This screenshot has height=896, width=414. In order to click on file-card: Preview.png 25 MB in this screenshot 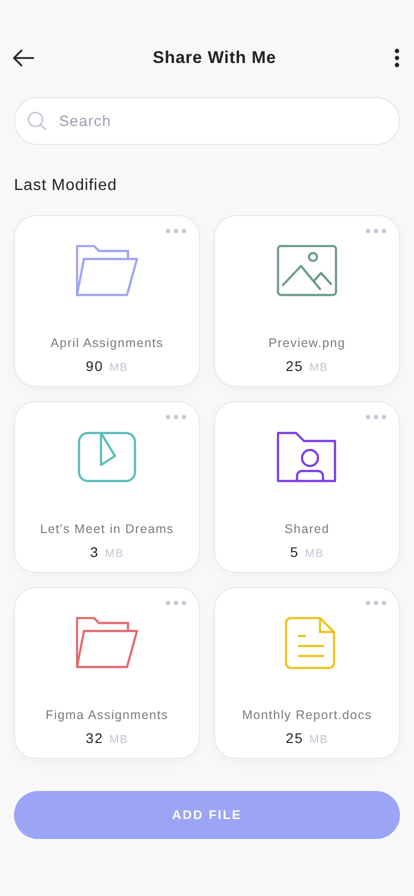, I will do `click(307, 301)`.